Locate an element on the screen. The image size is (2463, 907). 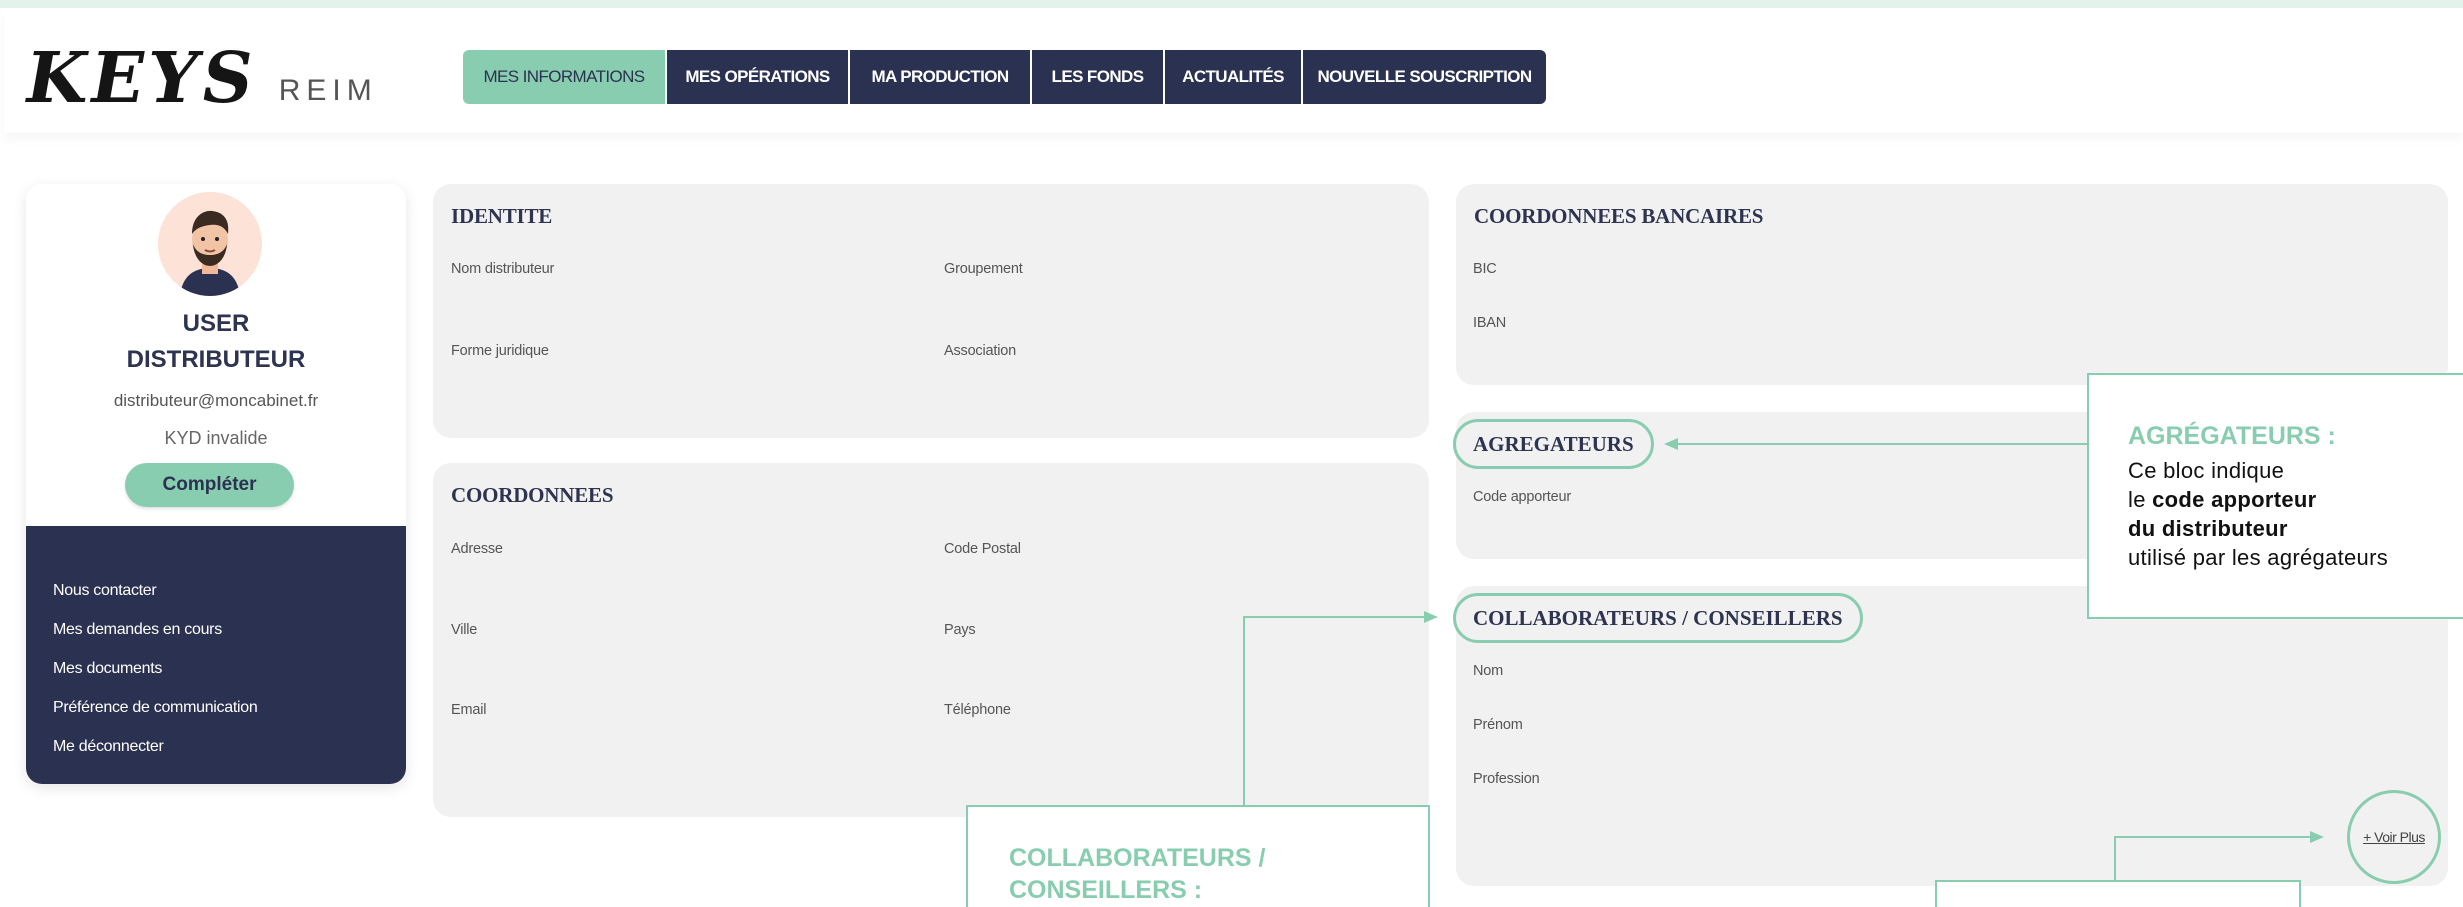
callout-line2-prefix: le is located at coordinates (2140, 499).